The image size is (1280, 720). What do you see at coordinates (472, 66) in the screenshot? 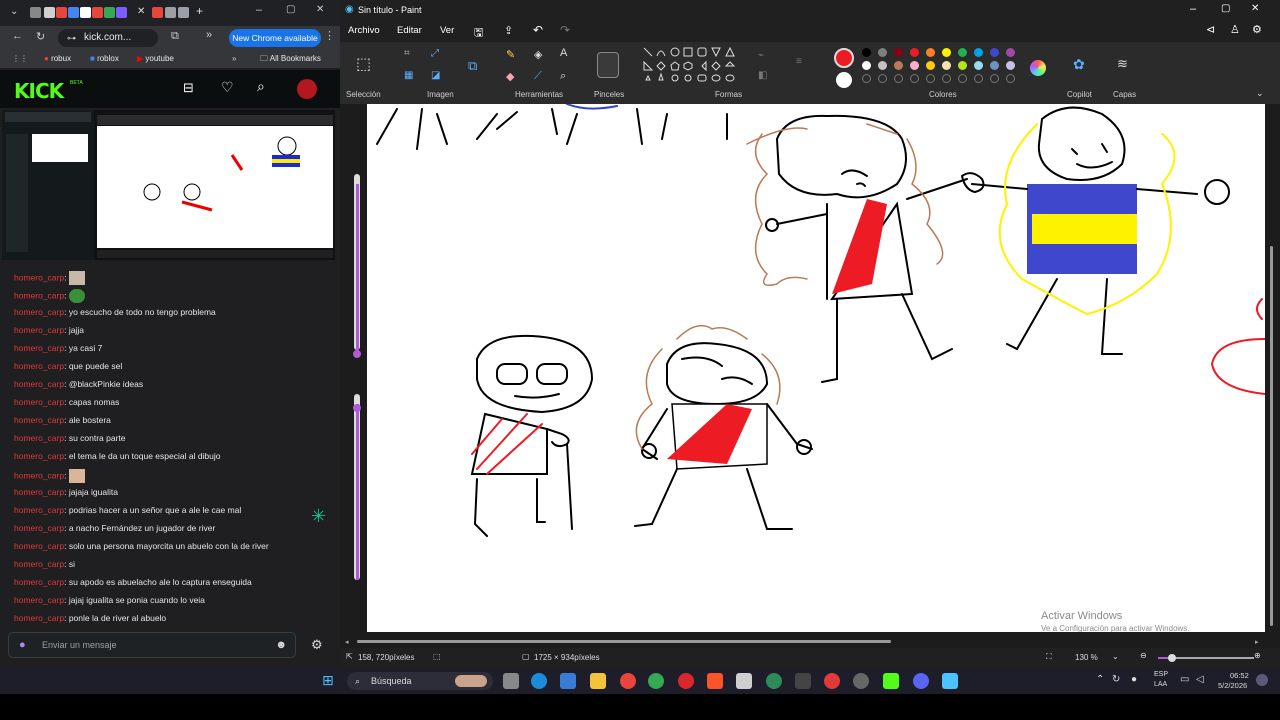
I see `image-tools-icon: ⧉` at bounding box center [472, 66].